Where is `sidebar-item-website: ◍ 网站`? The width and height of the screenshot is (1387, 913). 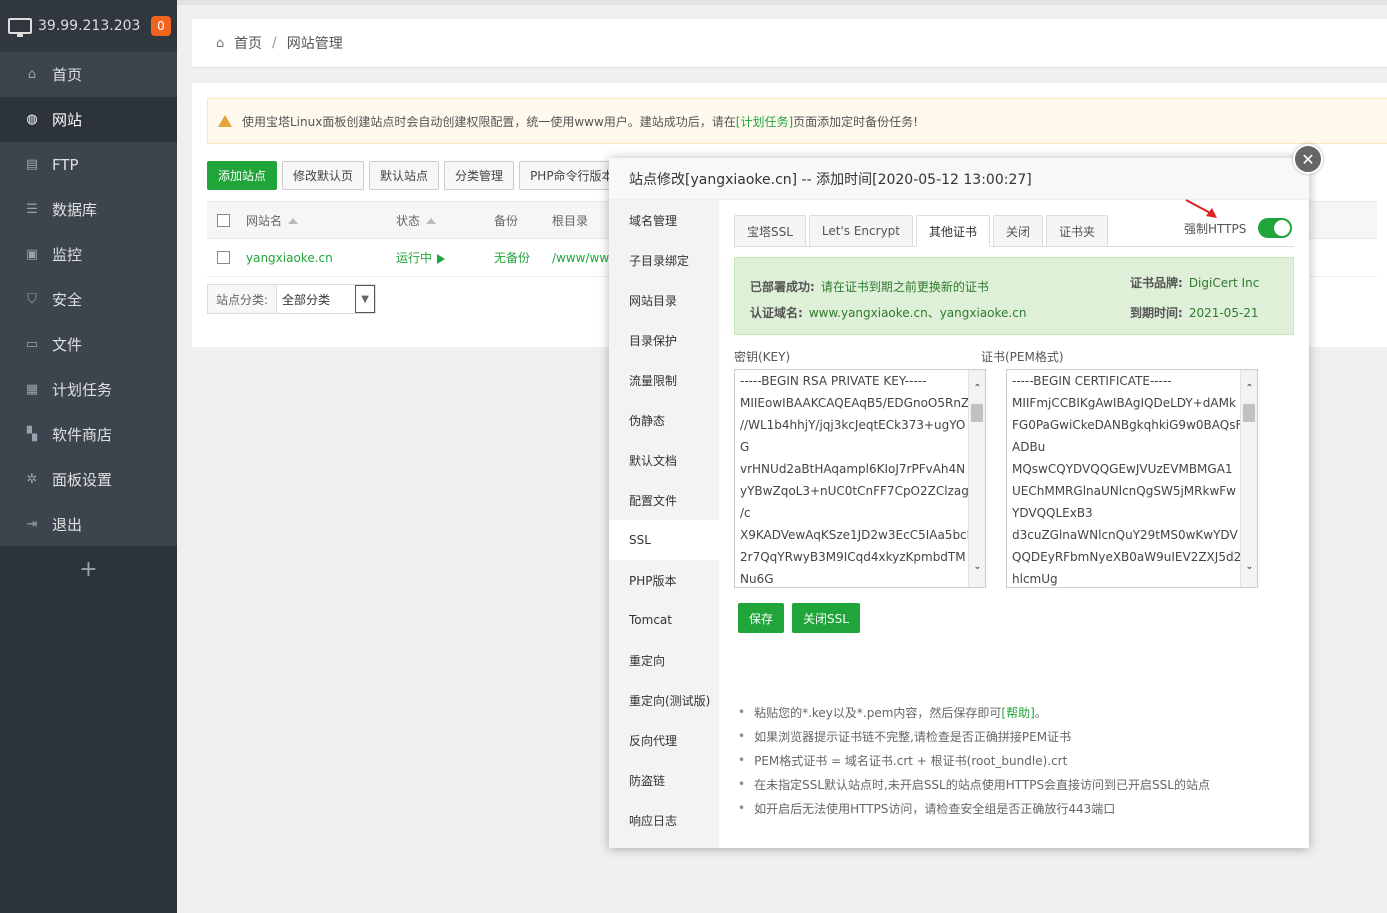 sidebar-item-website: ◍ 网站 is located at coordinates (88, 119).